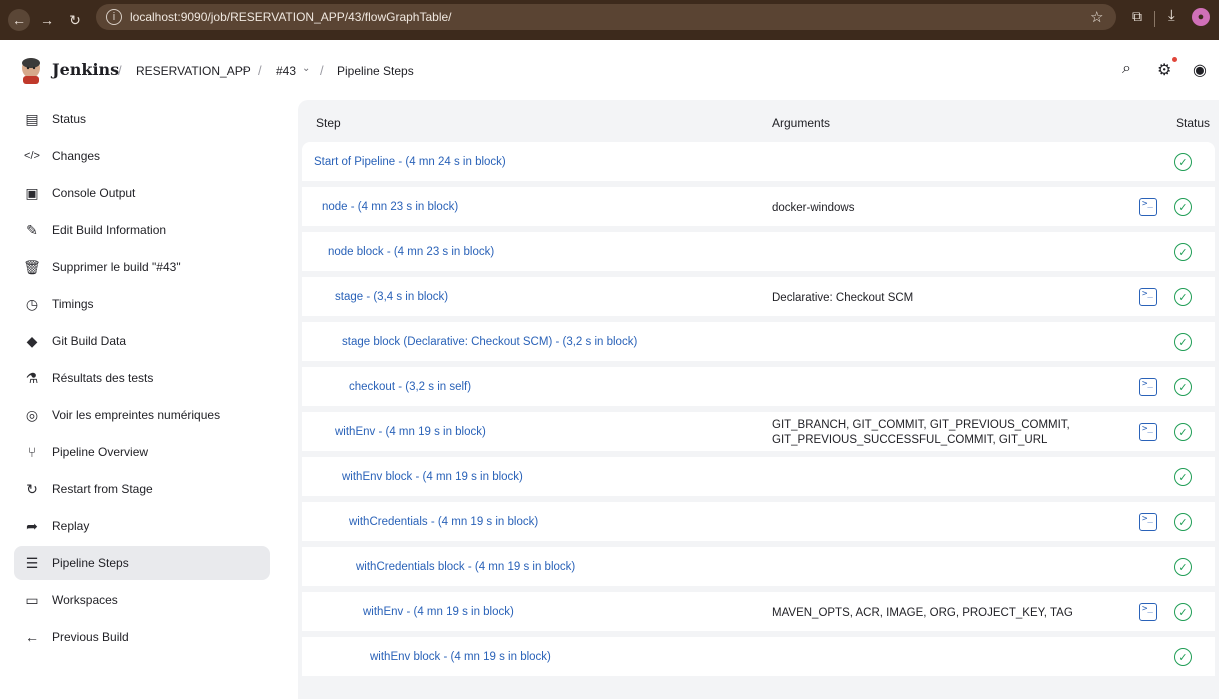  I want to click on replay-icon: ➦, so click(32, 525).